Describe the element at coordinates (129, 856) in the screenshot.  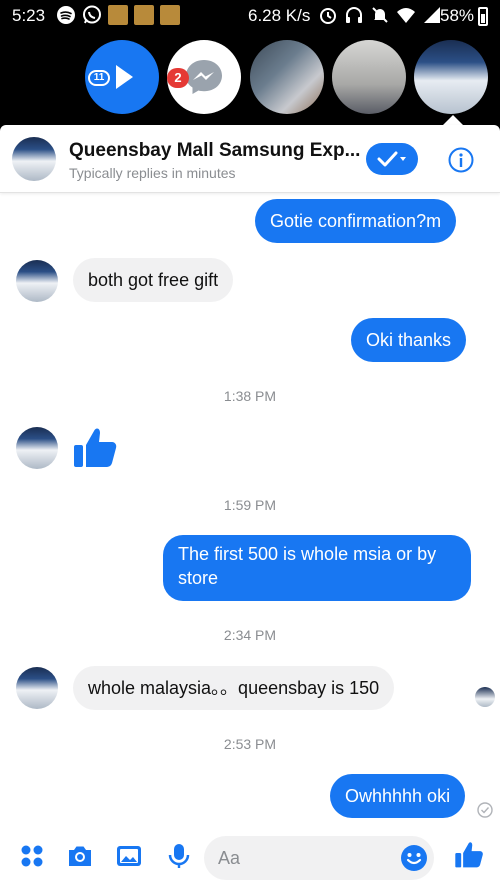
I see `image-icon` at that location.